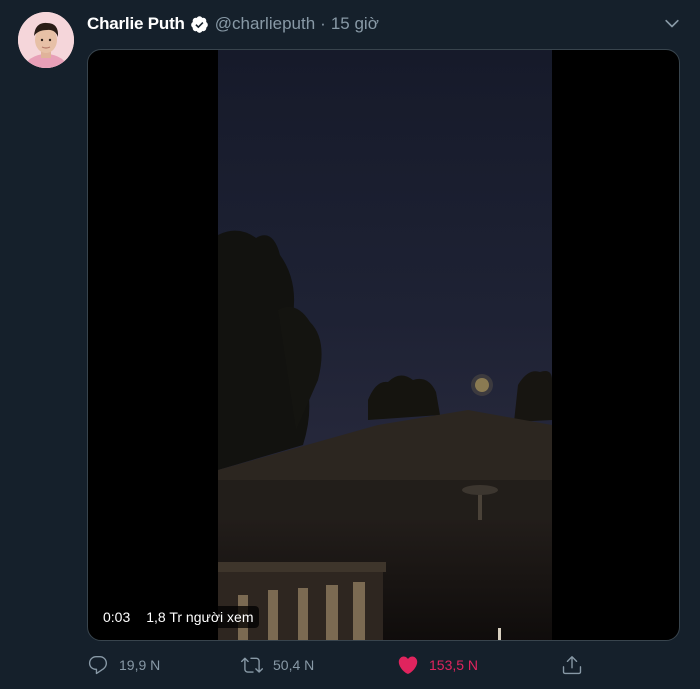 Image resolution: width=700 pixels, height=689 pixels. What do you see at coordinates (265, 24) in the screenshot?
I see `author-handle: @charlieputh` at bounding box center [265, 24].